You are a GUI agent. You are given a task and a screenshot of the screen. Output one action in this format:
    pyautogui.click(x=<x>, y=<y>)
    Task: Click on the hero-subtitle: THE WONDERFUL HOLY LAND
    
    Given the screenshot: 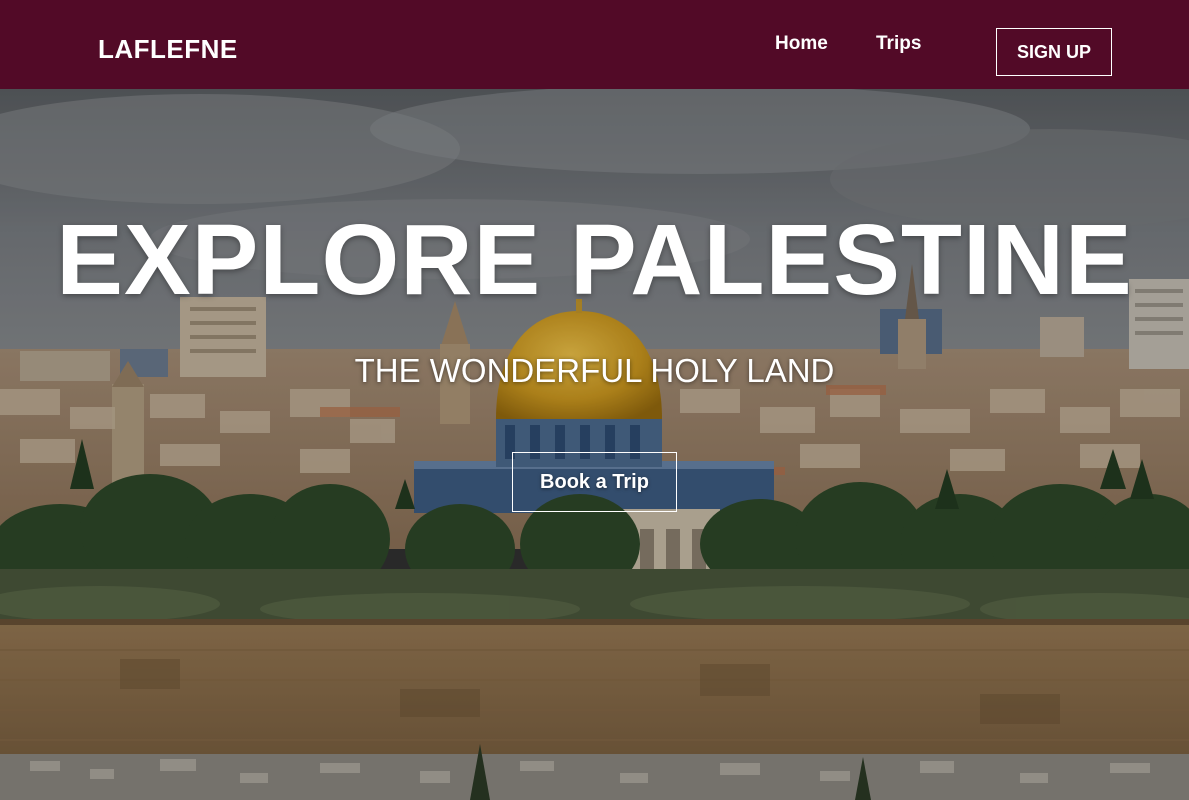 What is the action you would take?
    pyautogui.click(x=594, y=370)
    